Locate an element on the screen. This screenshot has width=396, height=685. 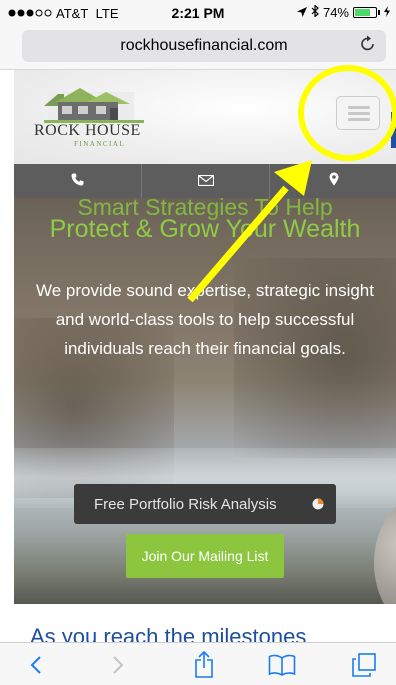
reload-icon is located at coordinates (368, 46).